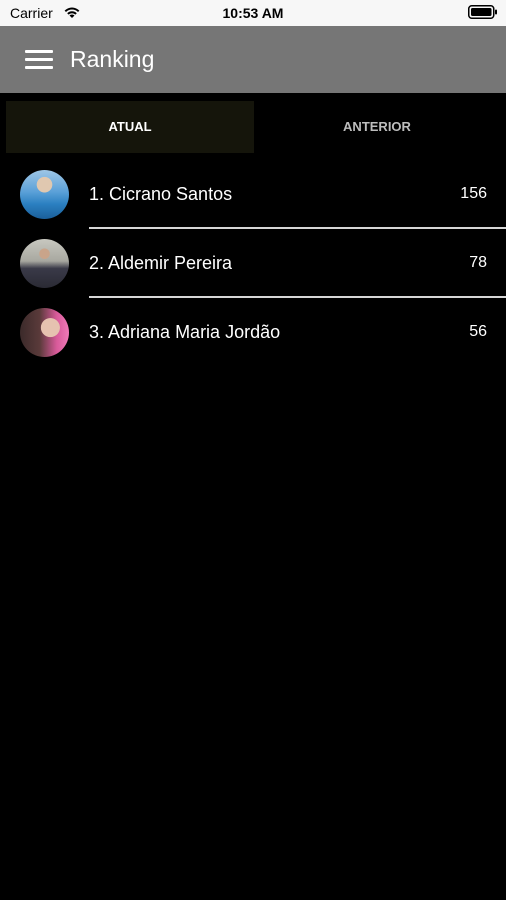 The image size is (506, 900). I want to click on list-item: 3. Adriana Maria Jordão 56, so click(253, 332).